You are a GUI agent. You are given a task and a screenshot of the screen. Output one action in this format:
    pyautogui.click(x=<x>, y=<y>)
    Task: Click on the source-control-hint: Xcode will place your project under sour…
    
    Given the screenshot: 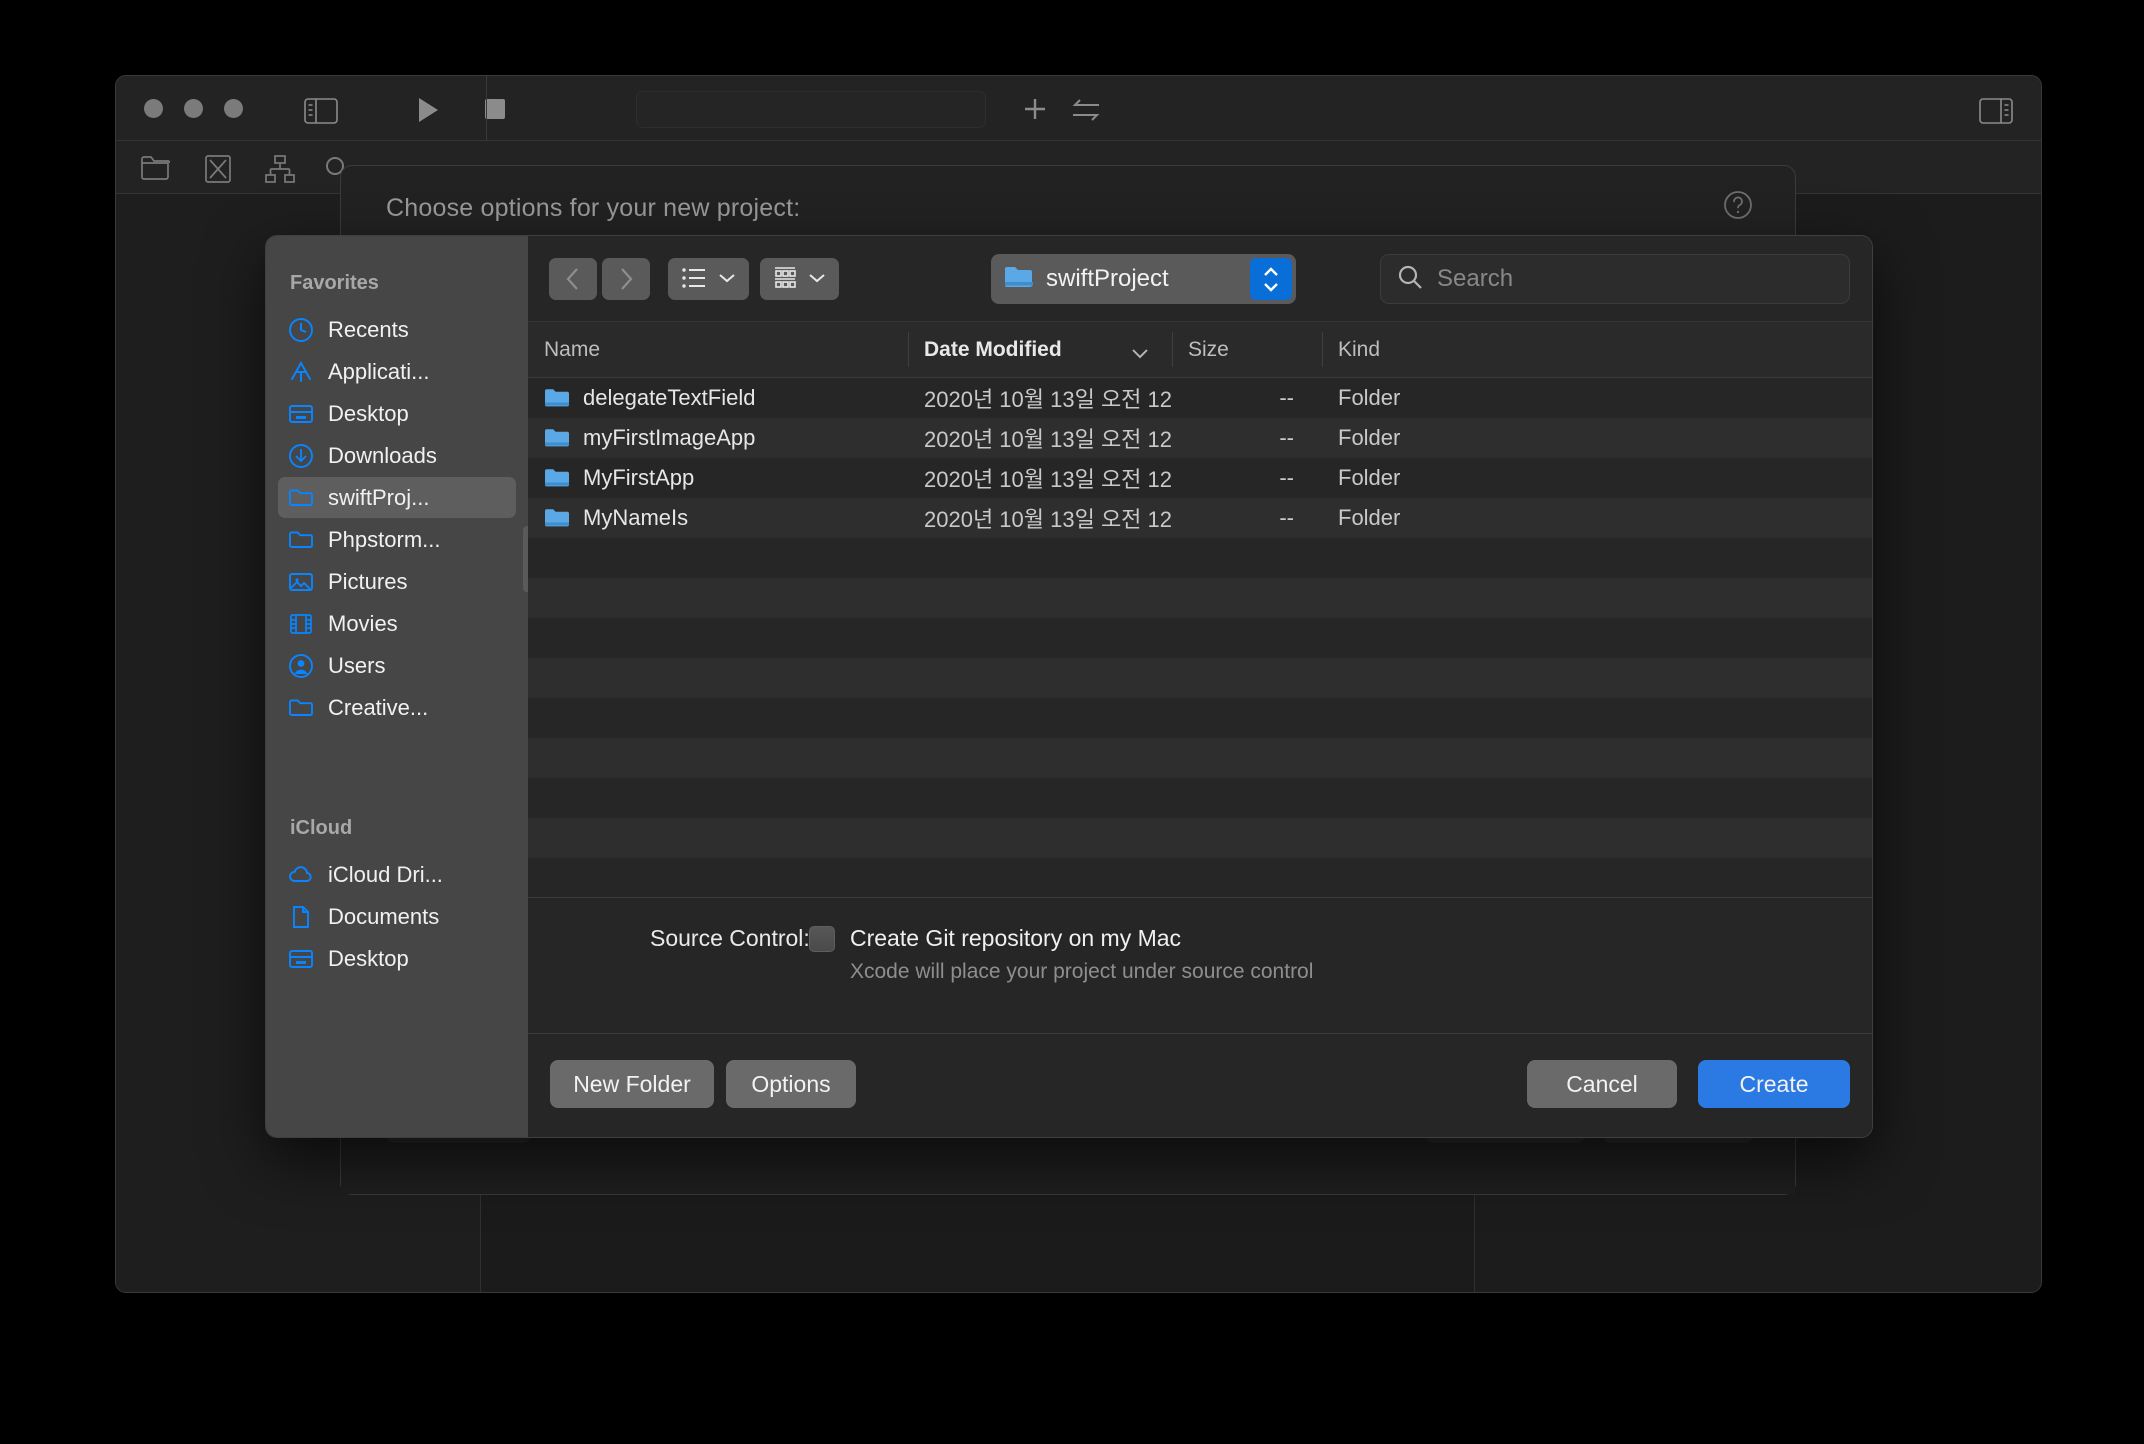 What is the action you would take?
    pyautogui.click(x=1082, y=971)
    